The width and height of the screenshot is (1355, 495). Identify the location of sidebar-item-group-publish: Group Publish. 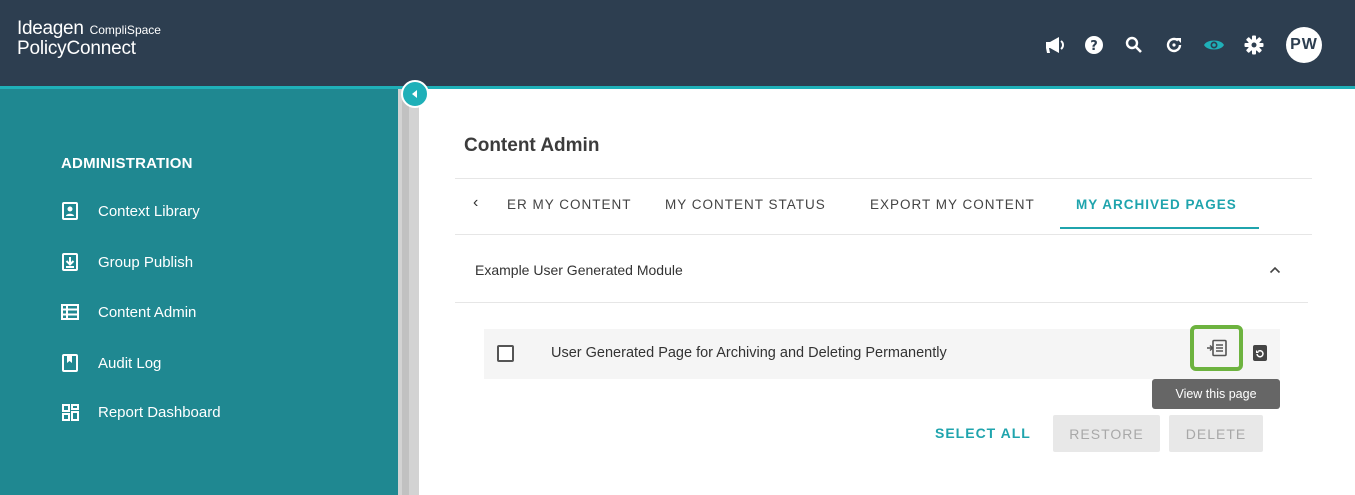
(127, 262).